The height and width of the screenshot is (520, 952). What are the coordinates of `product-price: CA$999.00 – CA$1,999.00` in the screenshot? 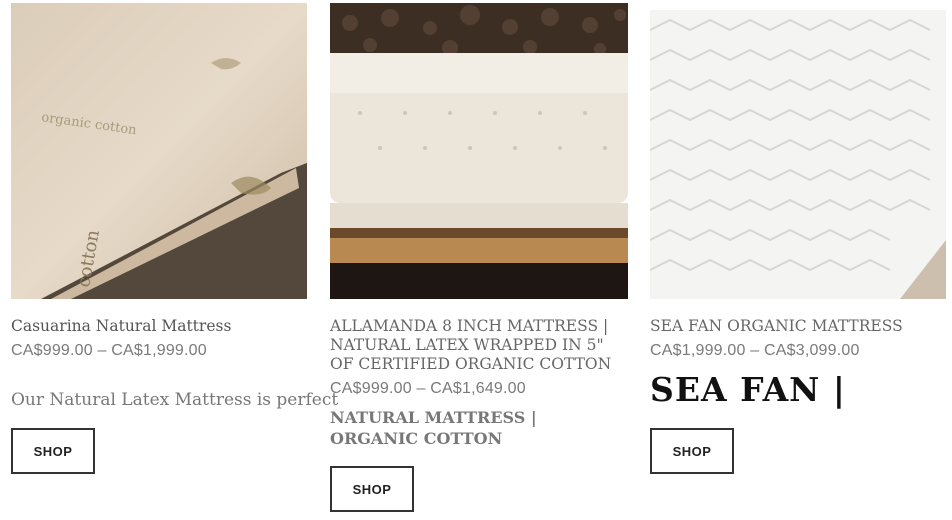 It's located at (109, 350).